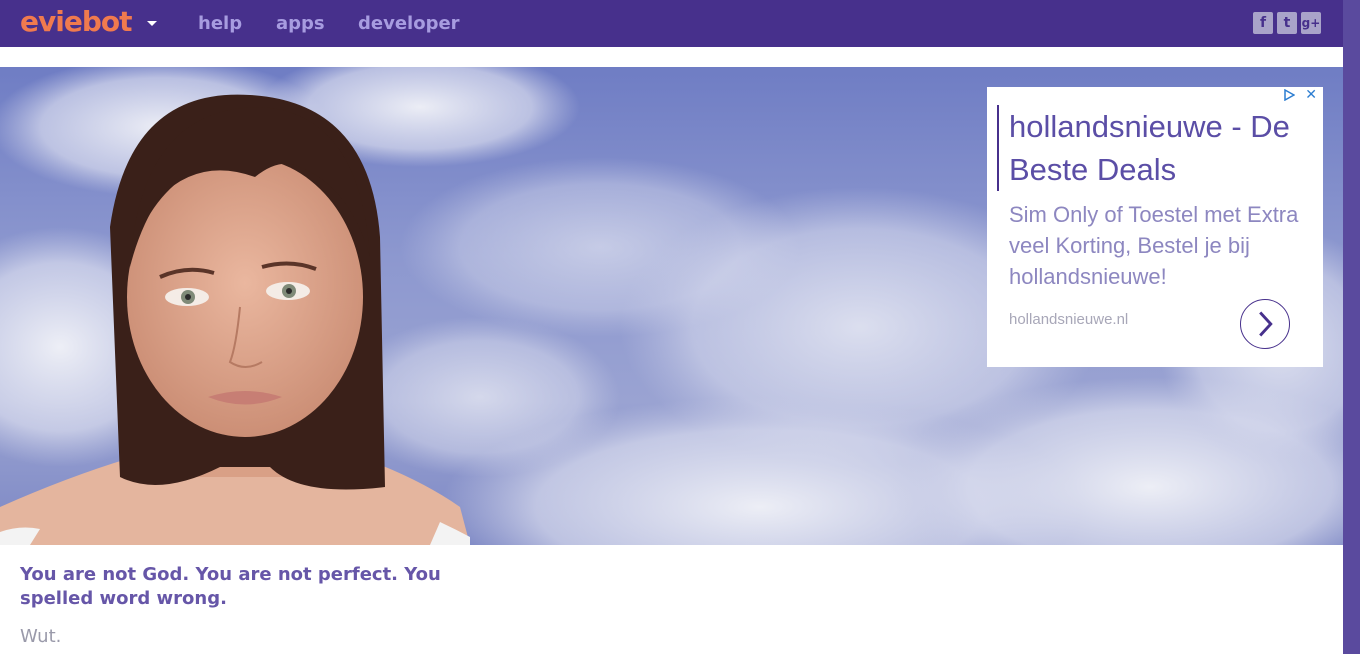 Image resolution: width=1360 pixels, height=654 pixels. Describe the element at coordinates (152, 23) in the screenshot. I see `chevron-down-icon` at that location.